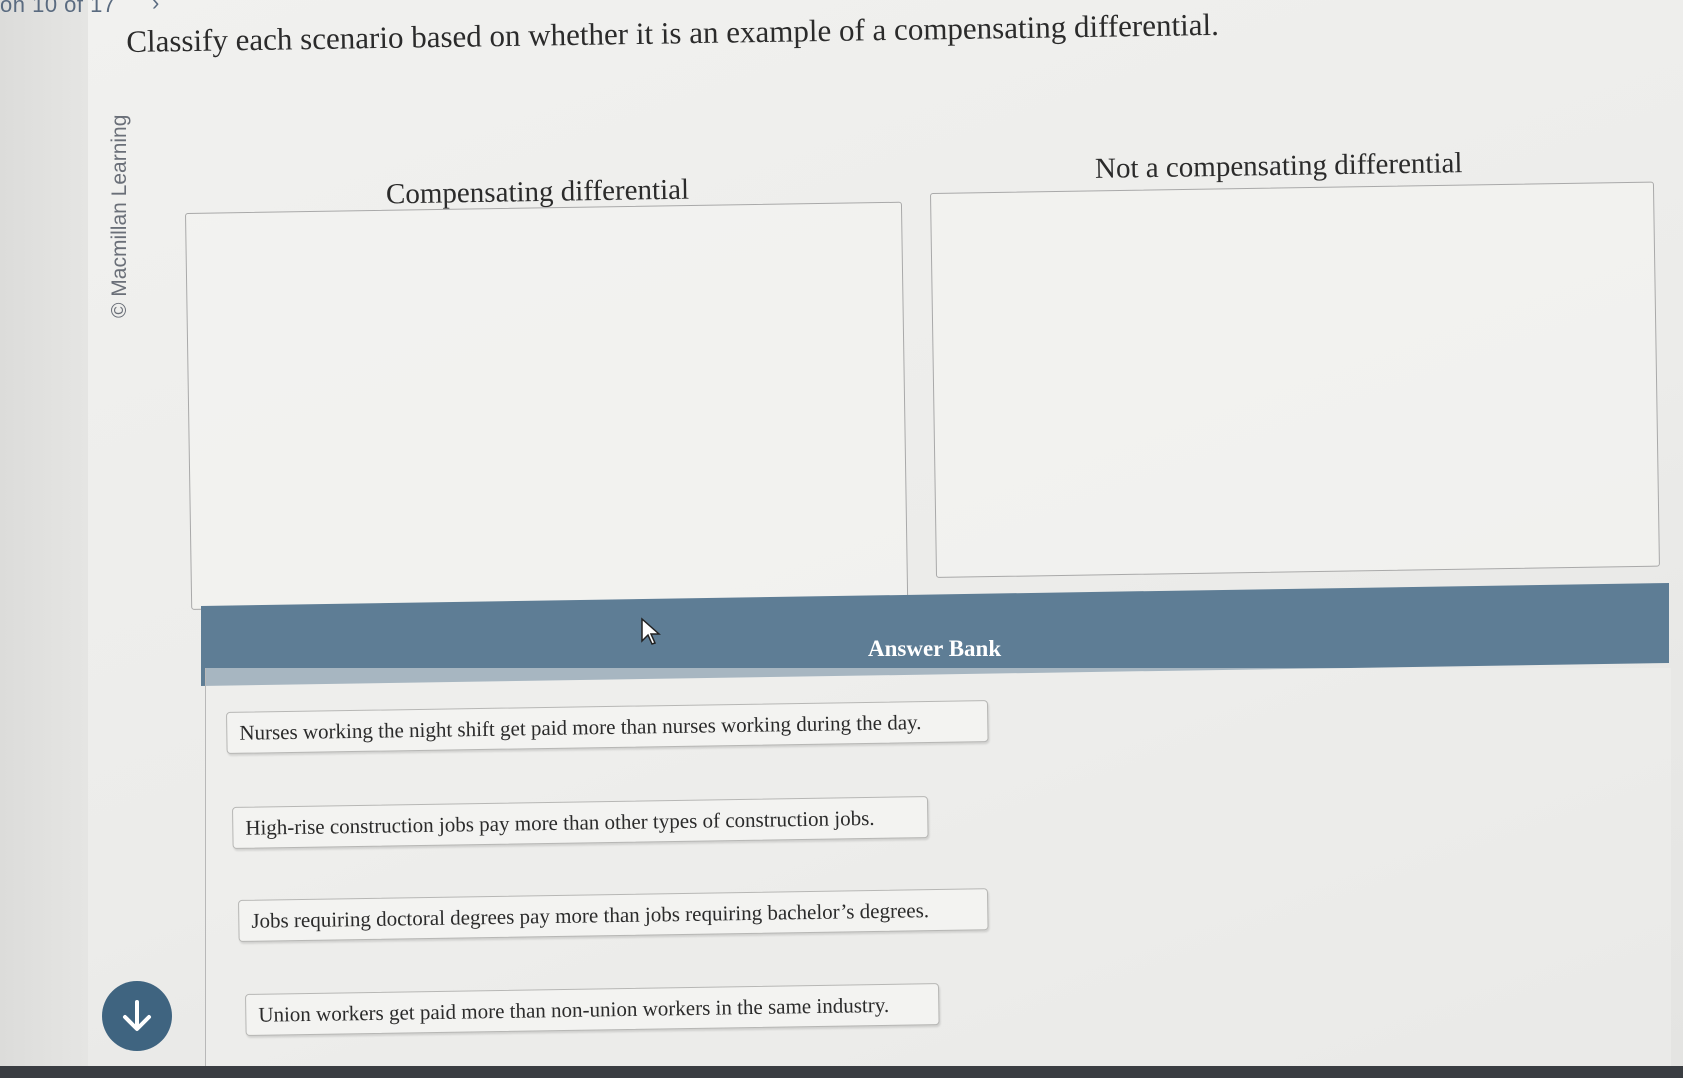 This screenshot has height=1078, width=1683. I want to click on left-margin, so click(47, 539).